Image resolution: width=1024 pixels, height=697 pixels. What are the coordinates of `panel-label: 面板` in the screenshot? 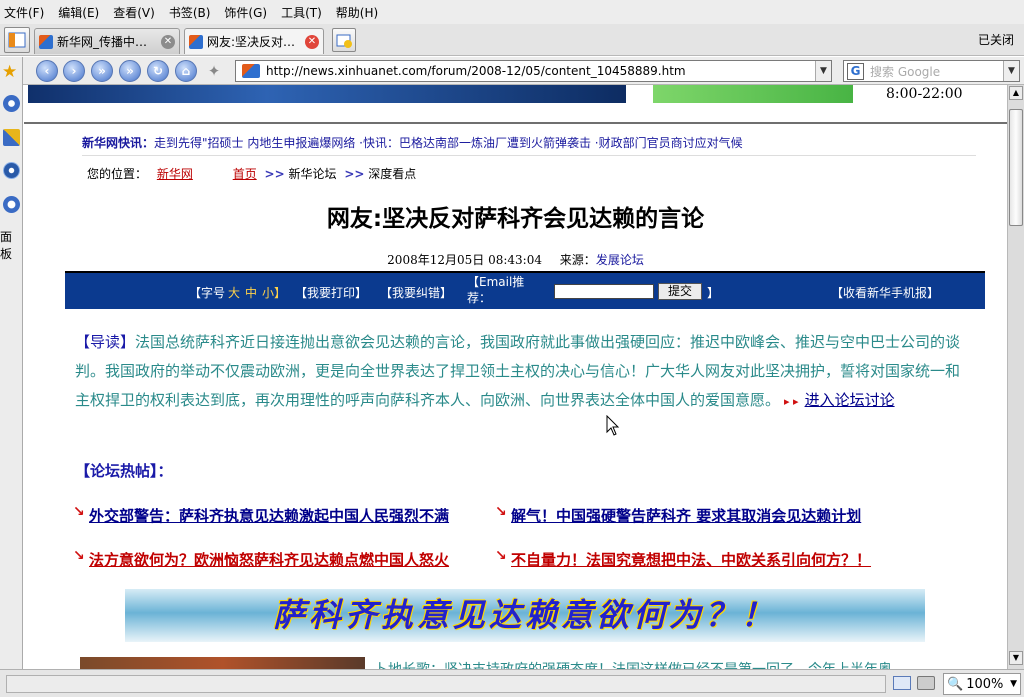 It's located at (6, 245).